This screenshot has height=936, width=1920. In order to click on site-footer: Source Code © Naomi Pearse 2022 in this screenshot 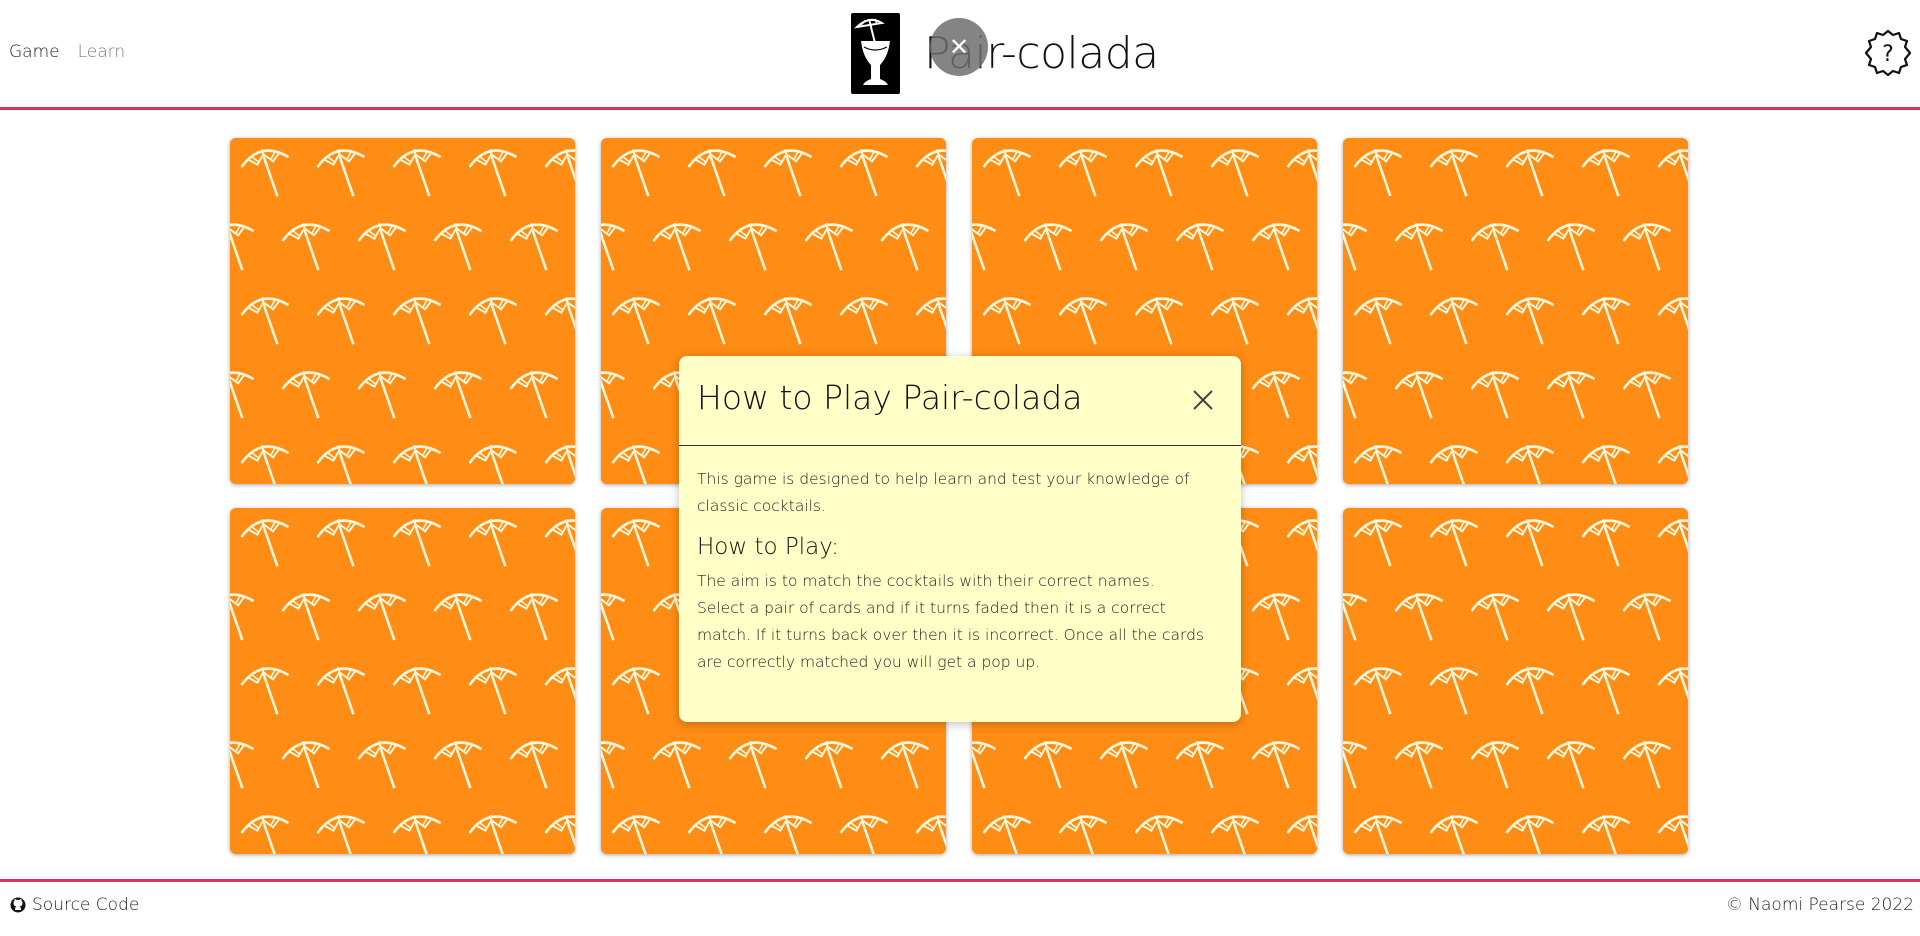, I will do `click(960, 907)`.